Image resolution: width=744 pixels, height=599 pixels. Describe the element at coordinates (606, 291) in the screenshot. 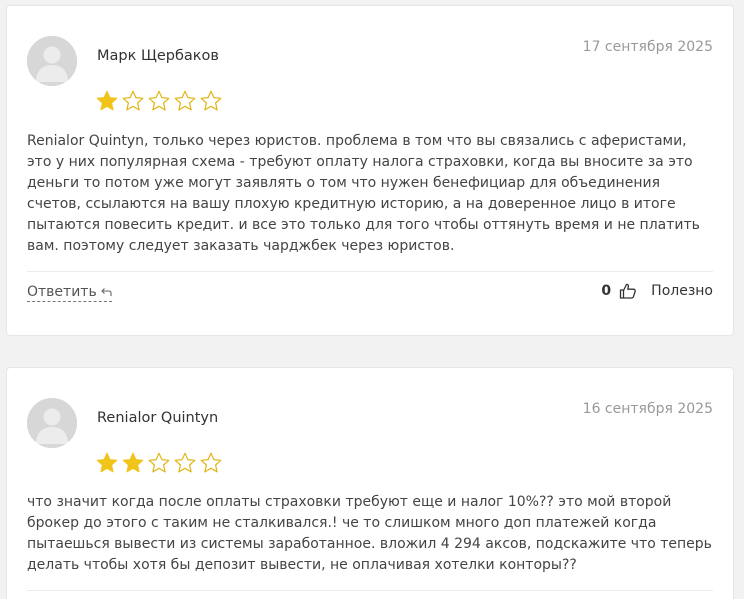

I see `like-count: 0` at that location.